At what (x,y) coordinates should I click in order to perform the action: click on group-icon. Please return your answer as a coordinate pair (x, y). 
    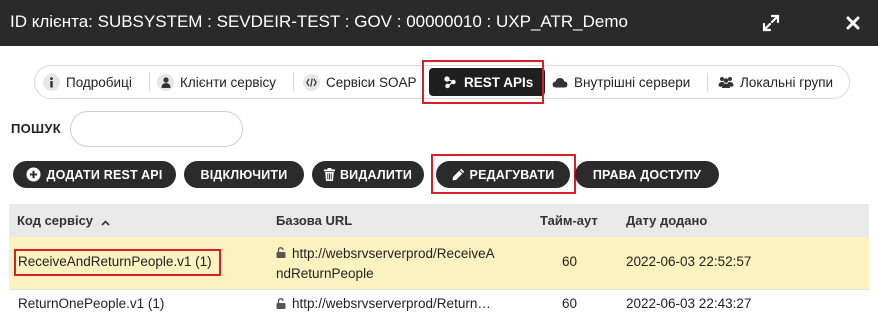
    Looking at the image, I should click on (725, 82).